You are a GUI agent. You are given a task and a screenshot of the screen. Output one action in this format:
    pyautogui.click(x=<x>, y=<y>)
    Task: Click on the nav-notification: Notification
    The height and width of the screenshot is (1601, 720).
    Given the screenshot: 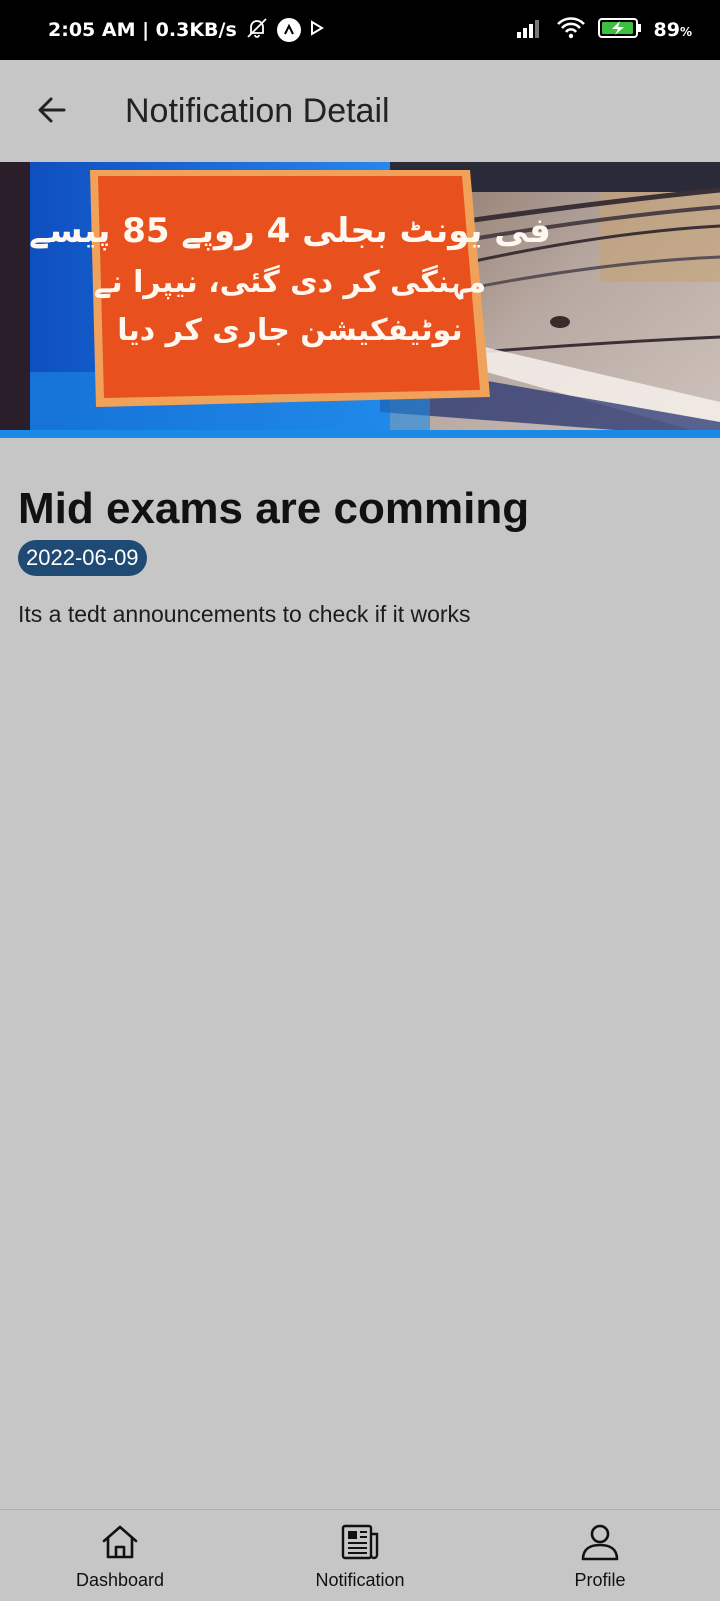 What is the action you would take?
    pyautogui.click(x=360, y=1555)
    